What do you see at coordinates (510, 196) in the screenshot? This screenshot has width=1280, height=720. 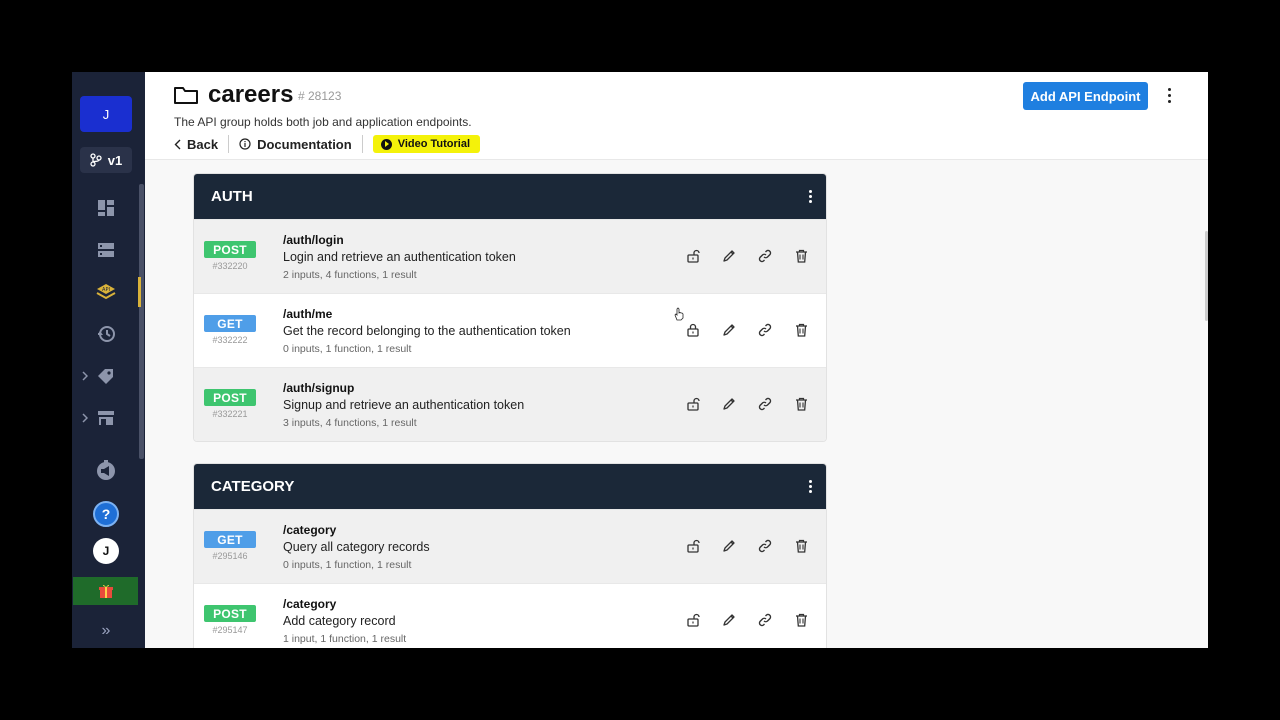 I see `group-header: AUTH` at bounding box center [510, 196].